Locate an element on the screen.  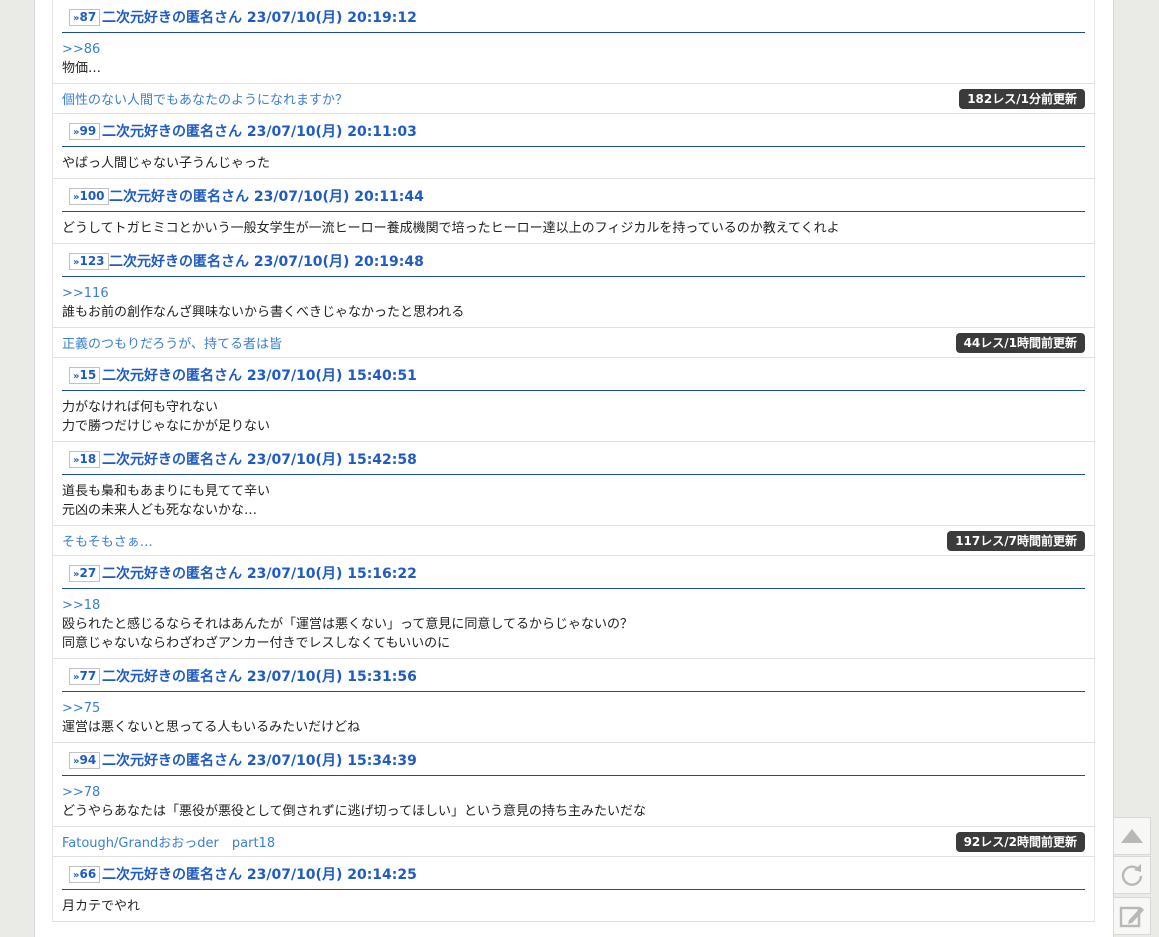
reply-anchor-link: >>78 is located at coordinates (573, 792).